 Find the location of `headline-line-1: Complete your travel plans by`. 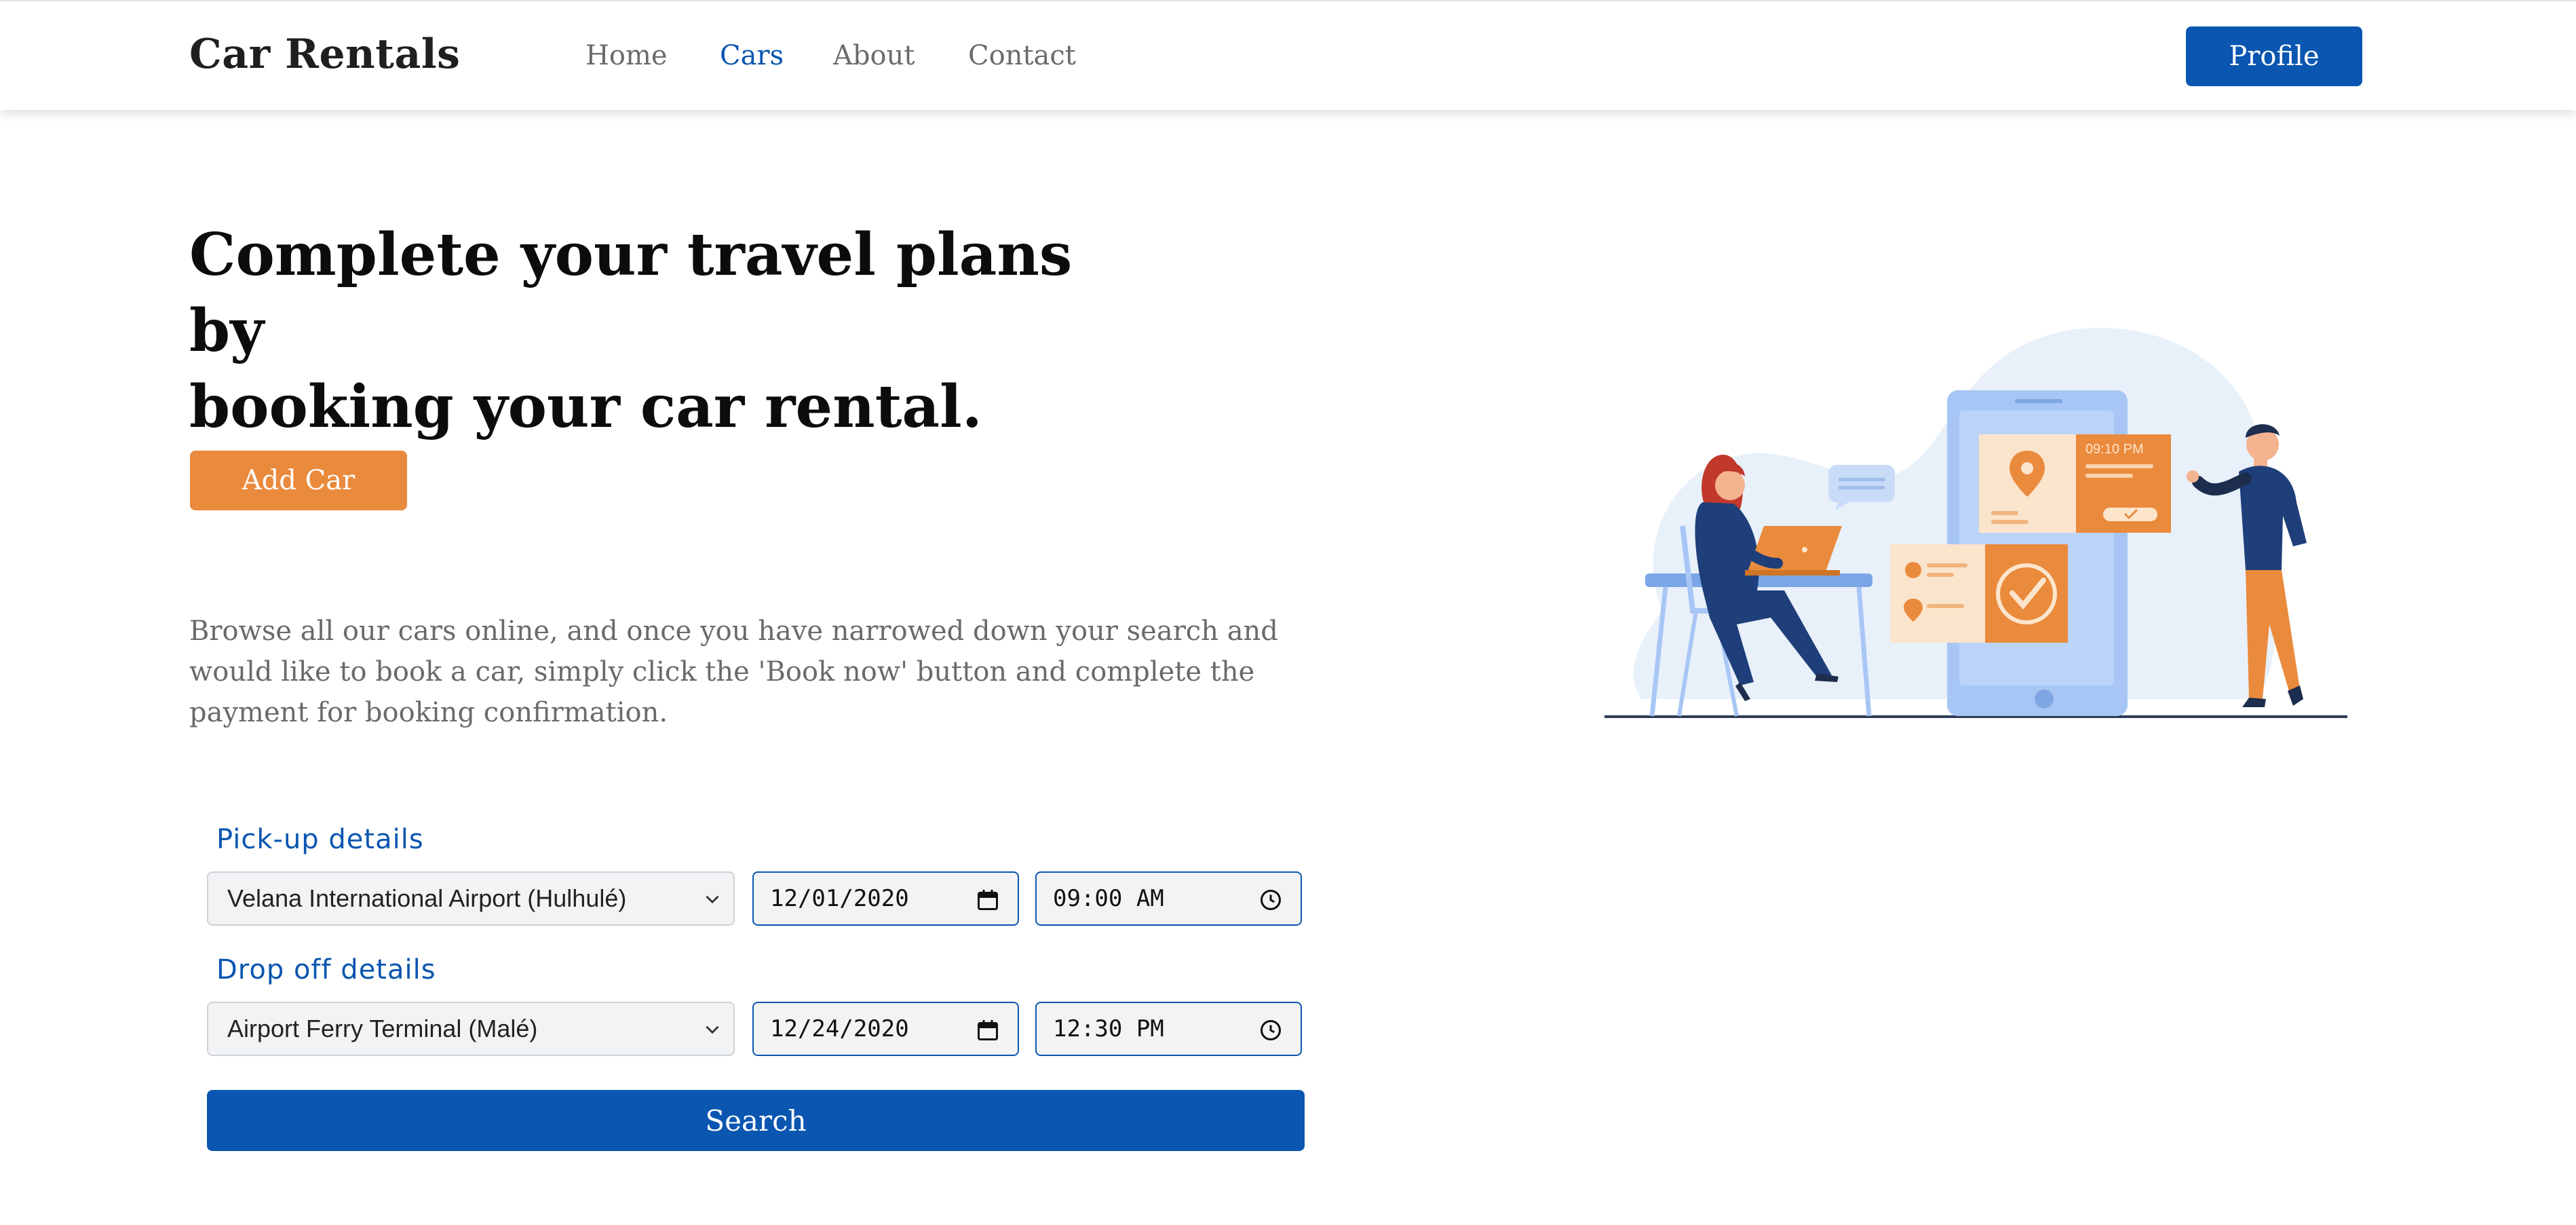

headline-line-1: Complete your travel plans by is located at coordinates (631, 293).